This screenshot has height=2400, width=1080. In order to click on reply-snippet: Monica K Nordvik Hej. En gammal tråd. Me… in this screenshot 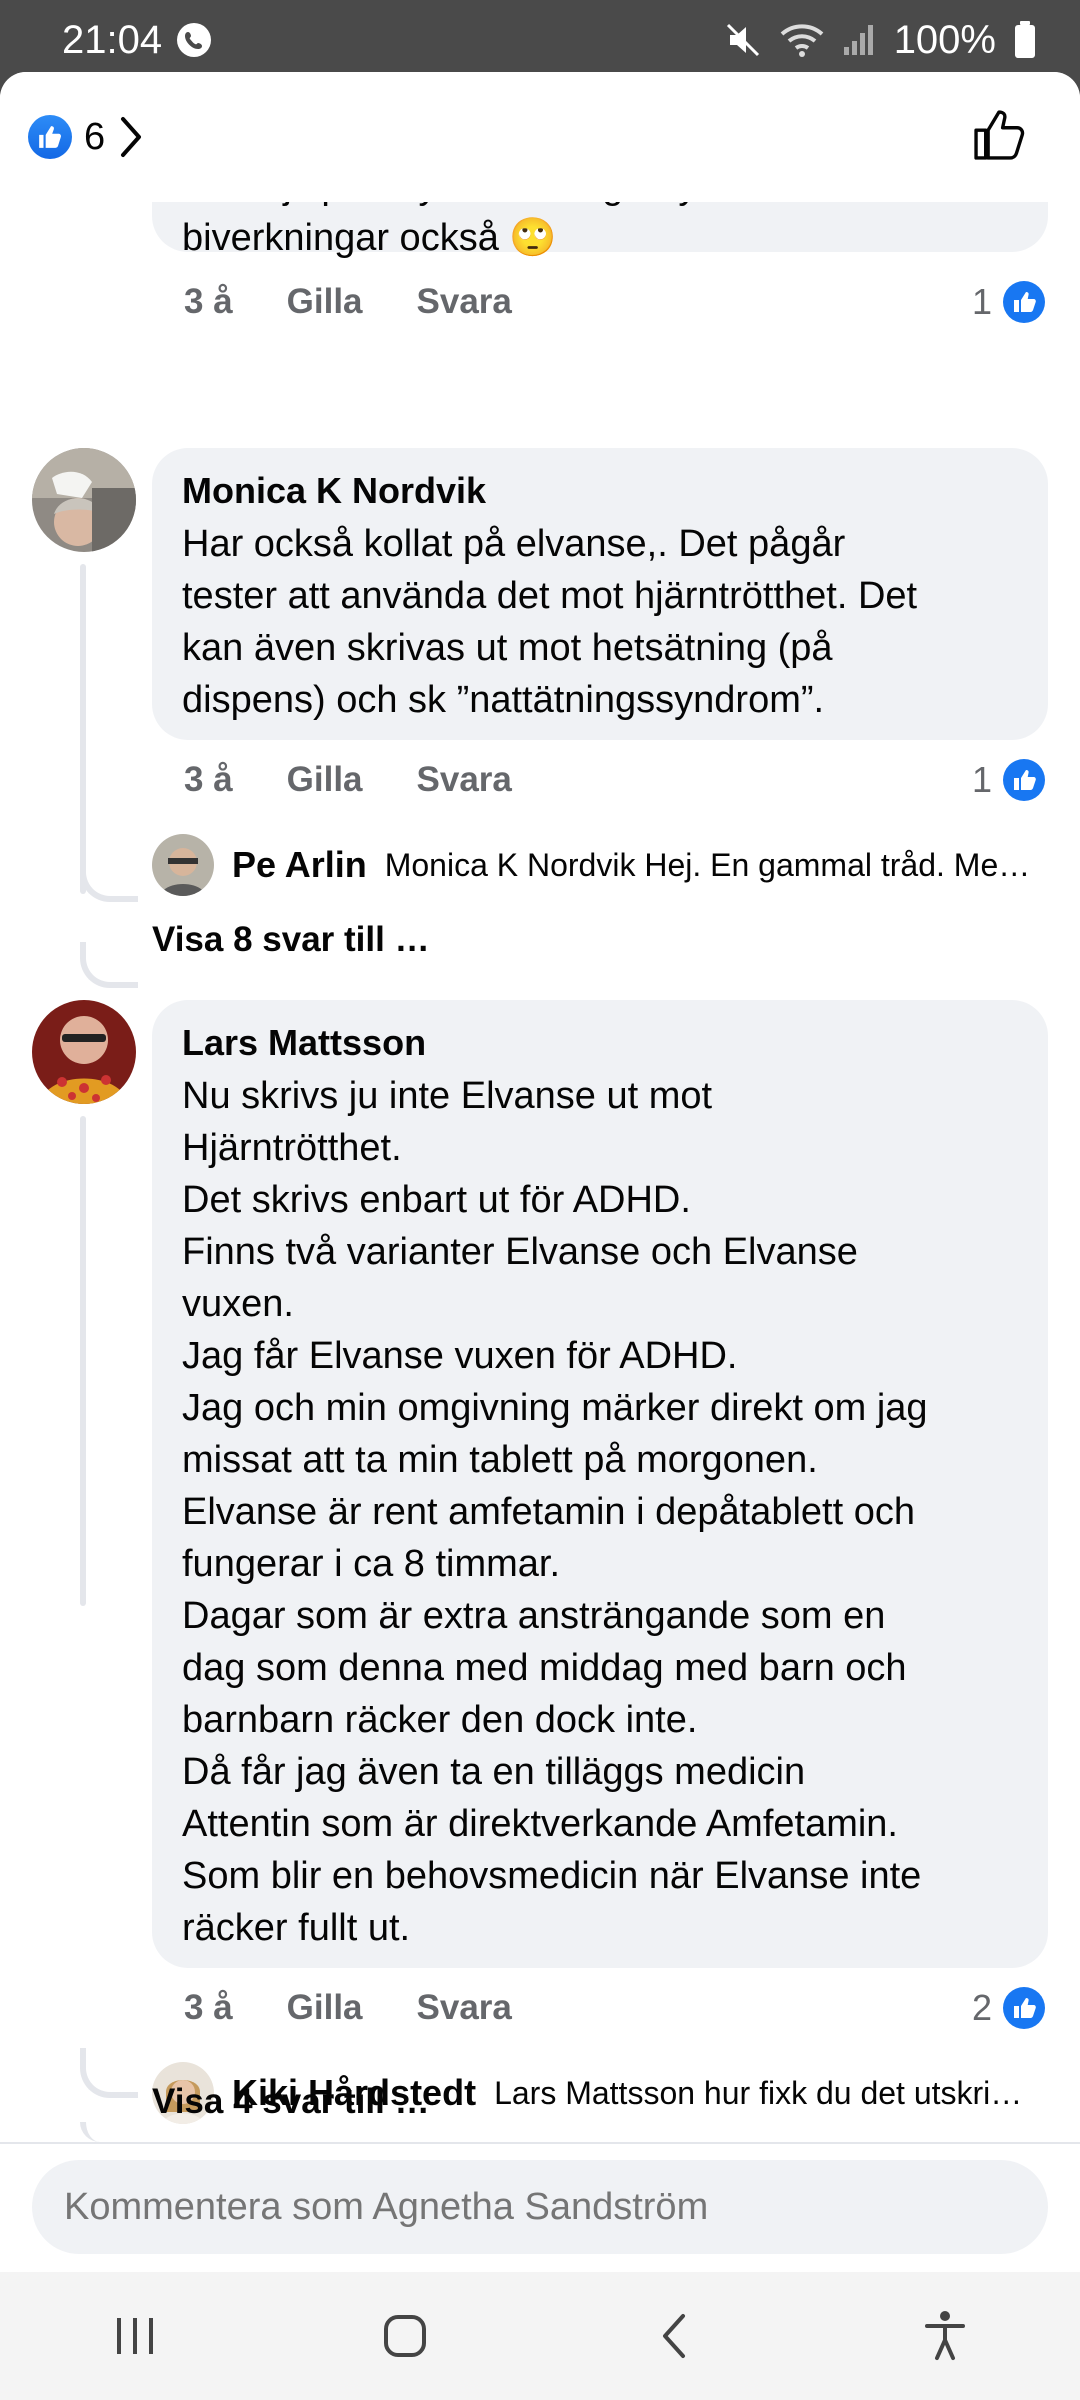, I will do `click(707, 864)`.